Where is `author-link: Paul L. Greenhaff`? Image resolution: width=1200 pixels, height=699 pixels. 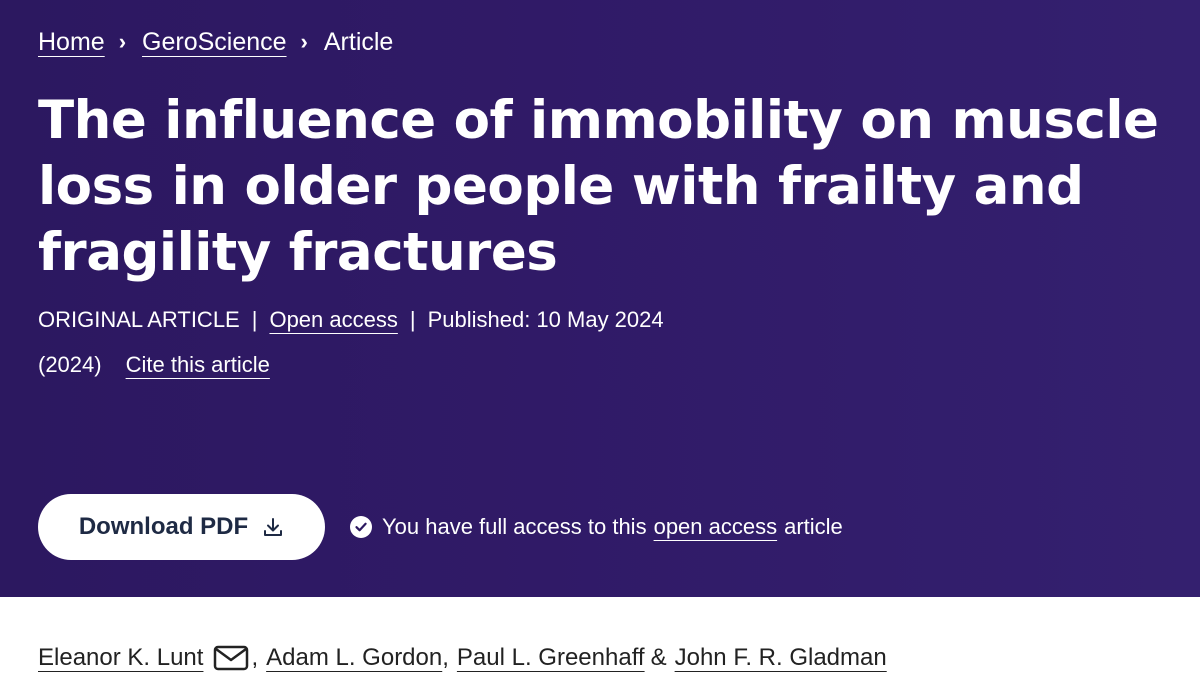
author-link: Paul L. Greenhaff is located at coordinates (551, 658).